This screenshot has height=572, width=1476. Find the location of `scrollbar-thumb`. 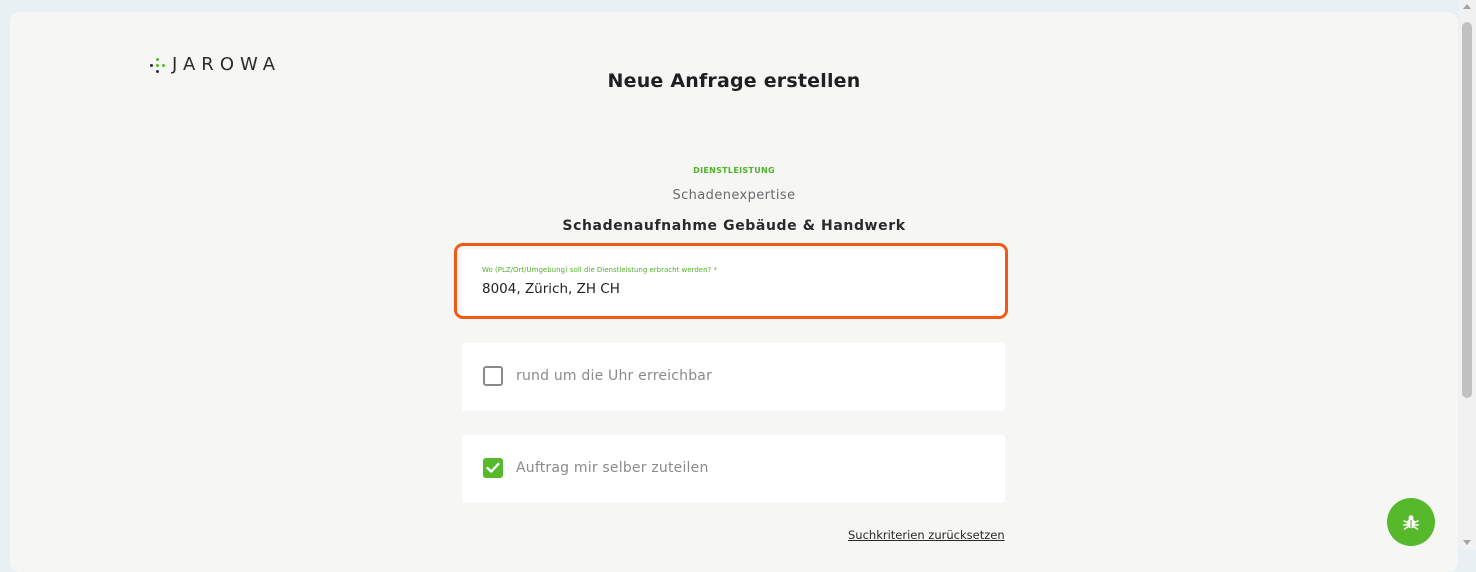

scrollbar-thumb is located at coordinates (1467, 210).